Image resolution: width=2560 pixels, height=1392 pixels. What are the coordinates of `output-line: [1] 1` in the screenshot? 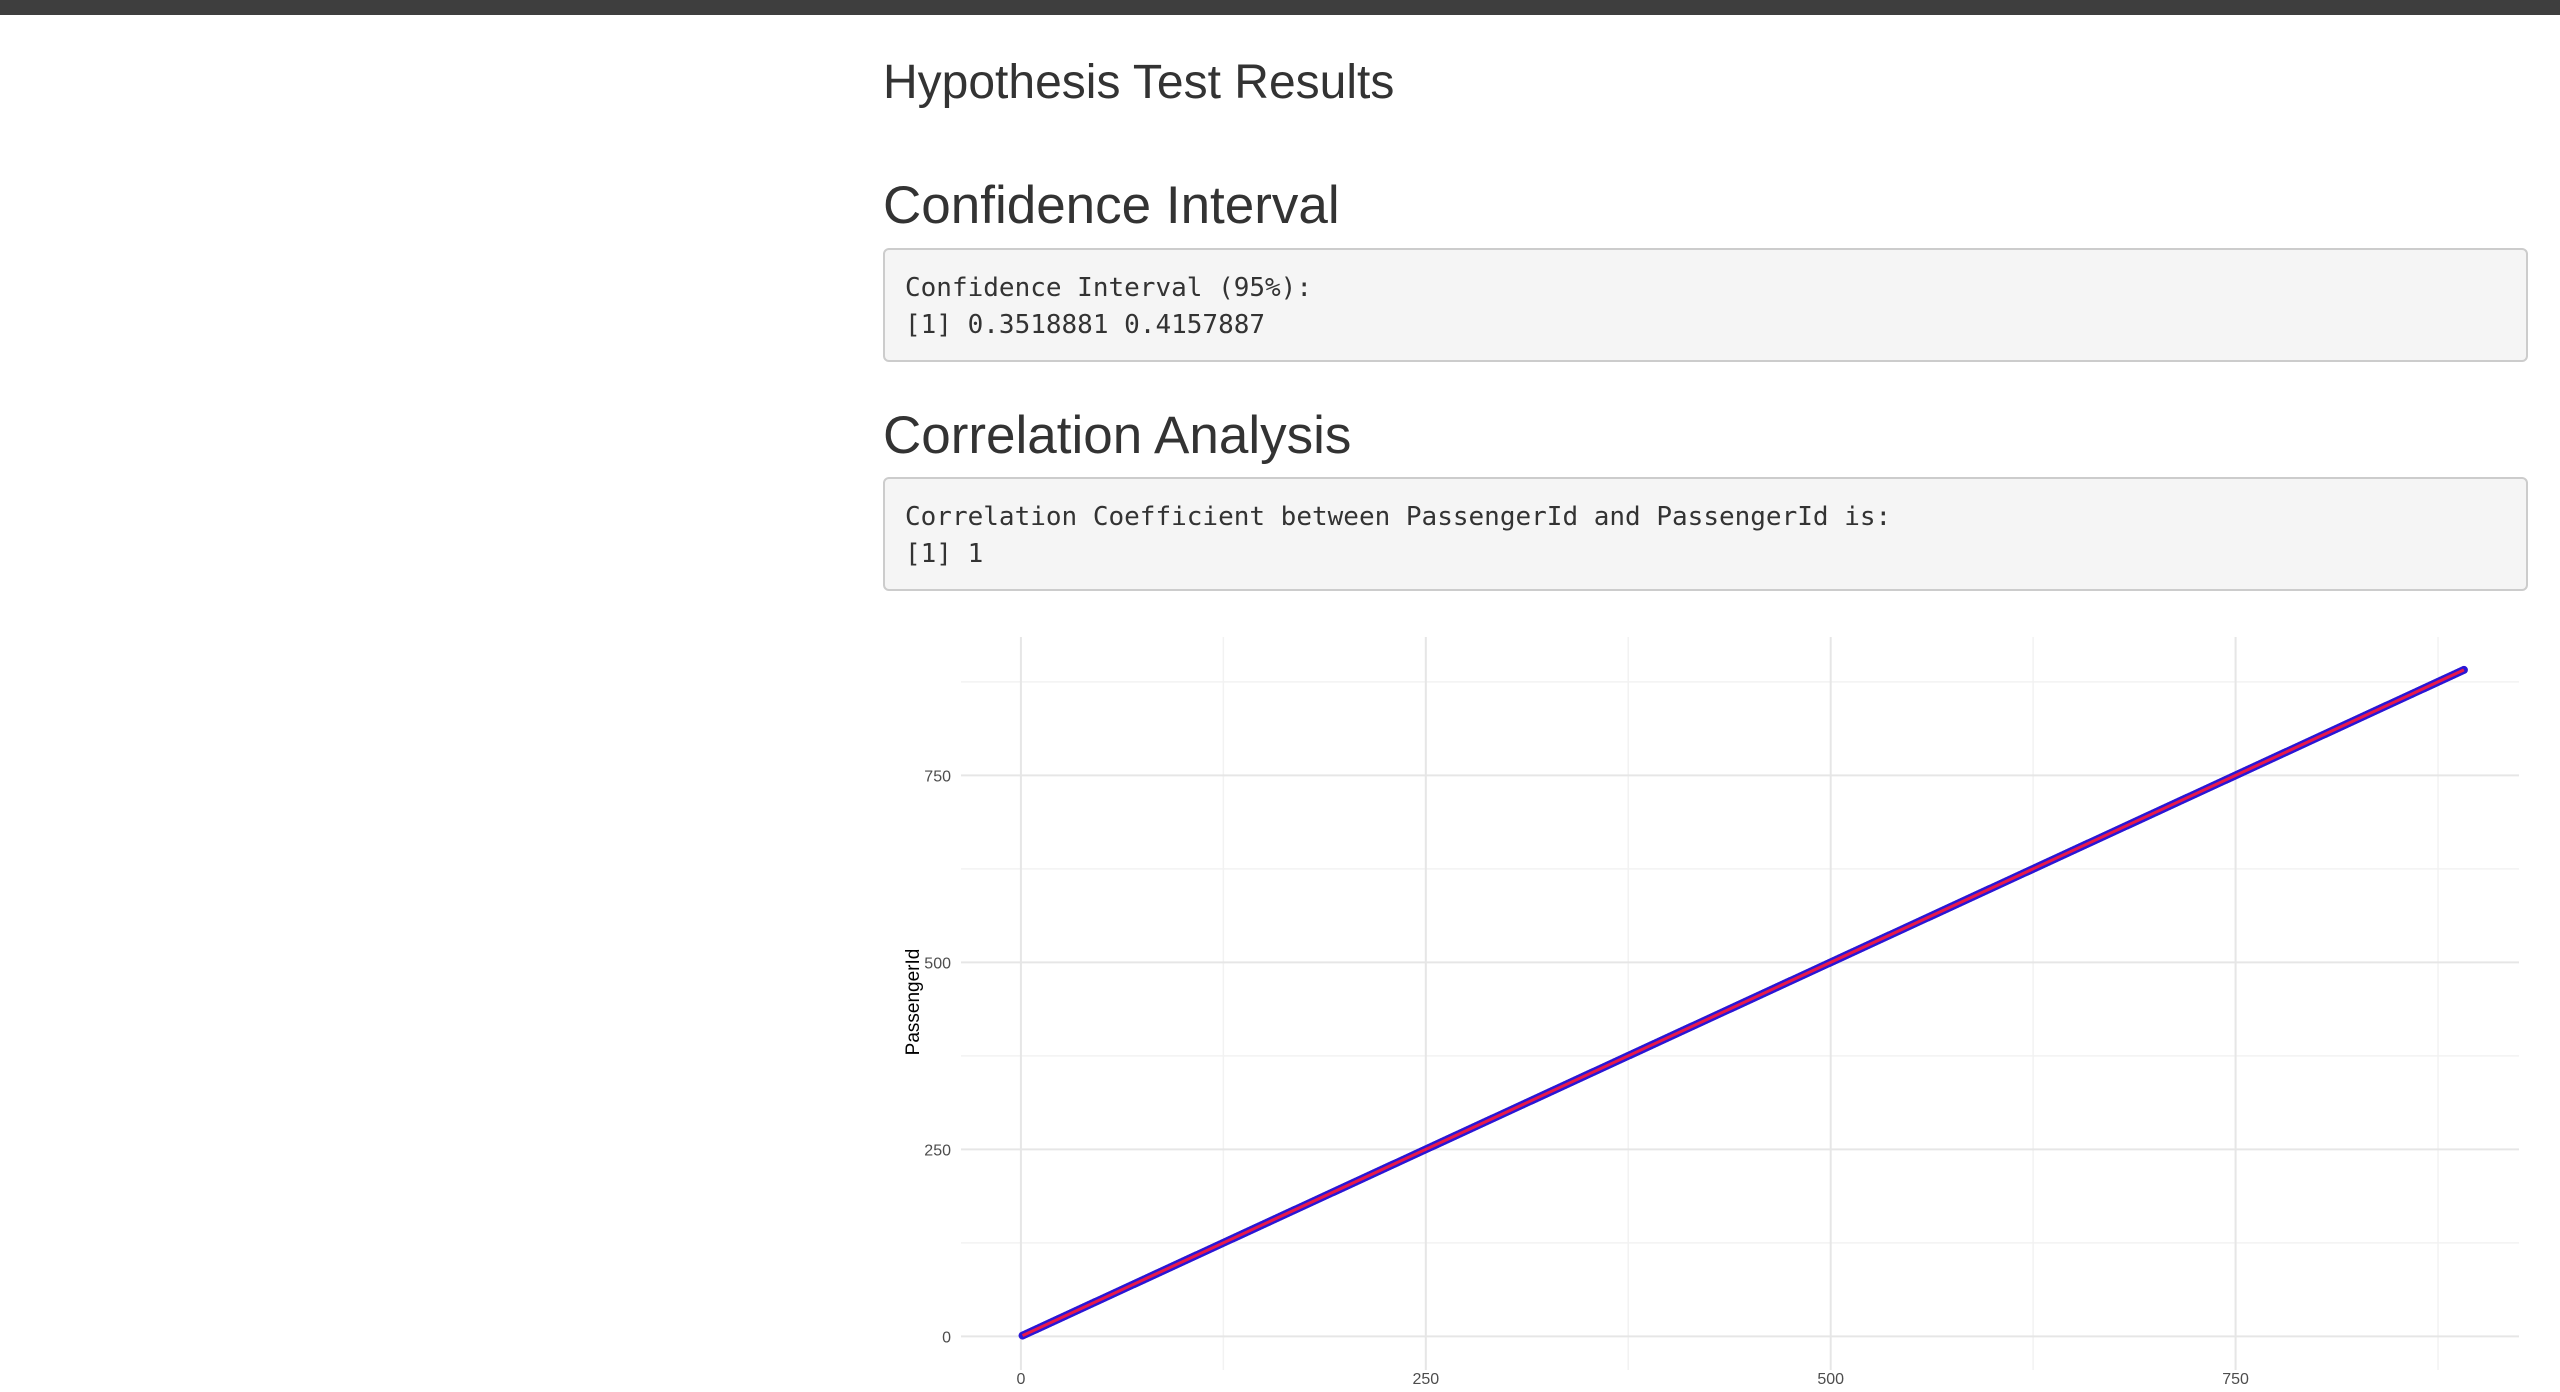 It's located at (944, 554).